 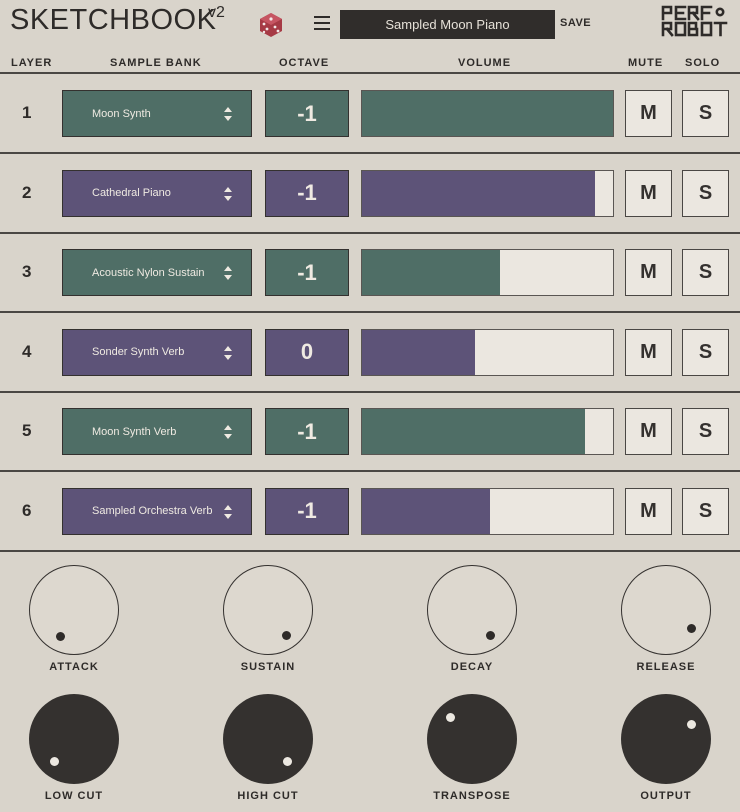 What do you see at coordinates (666, 796) in the screenshot?
I see `knob-label: OUTPUT` at bounding box center [666, 796].